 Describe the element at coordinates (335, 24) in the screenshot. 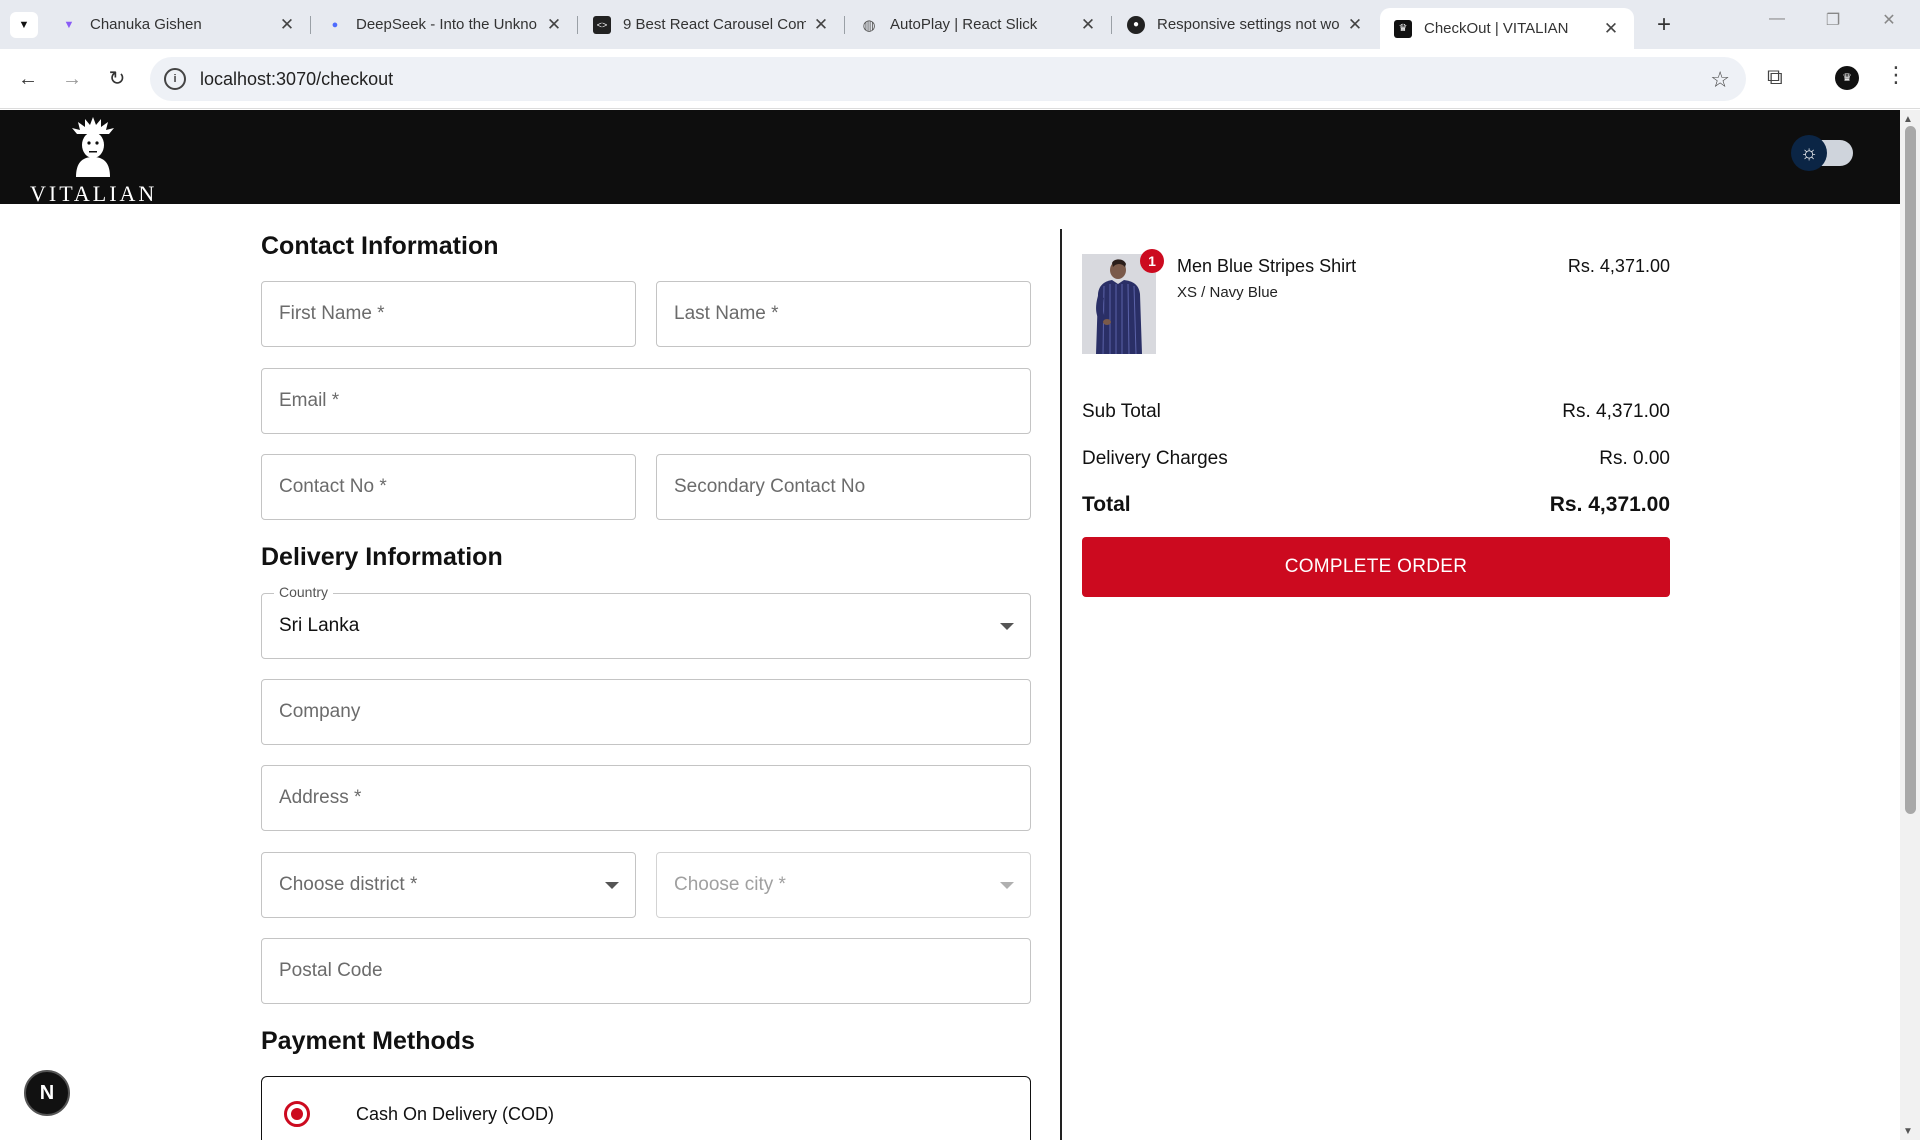

I see `deepseek-icon: ●` at that location.